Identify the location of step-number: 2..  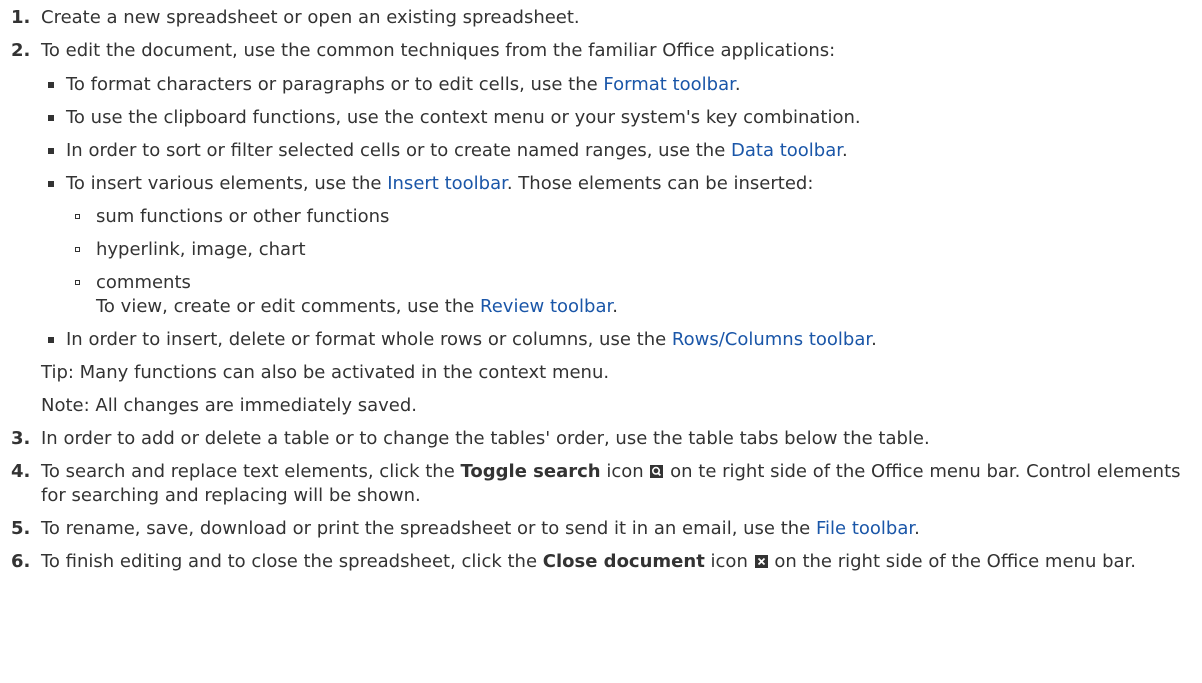
(21, 50).